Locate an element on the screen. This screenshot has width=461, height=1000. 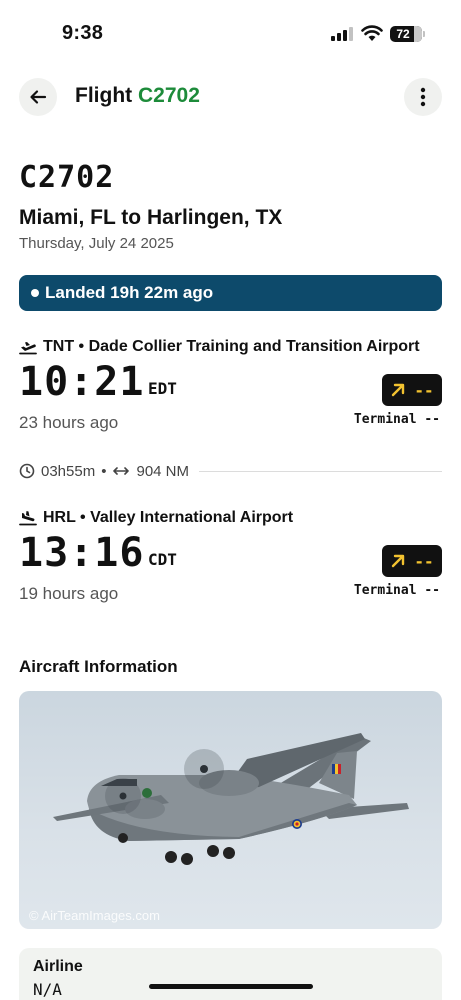
arrival-relative-time: 19 hours ago is located at coordinates (69, 593).